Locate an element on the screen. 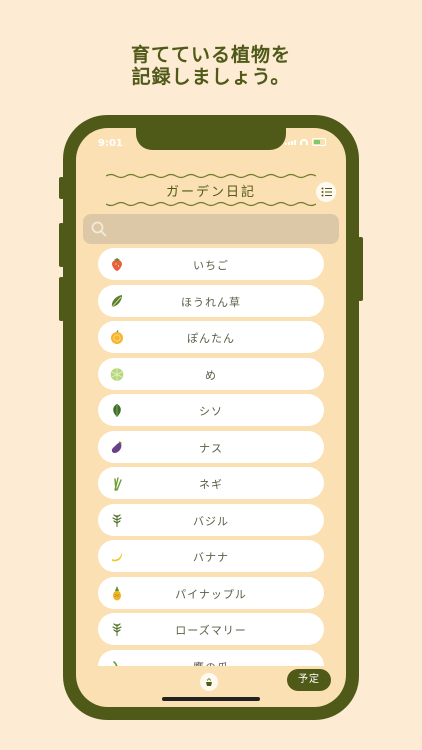 The width and height of the screenshot is (422, 750). plant-name: め is located at coordinates (211, 375).